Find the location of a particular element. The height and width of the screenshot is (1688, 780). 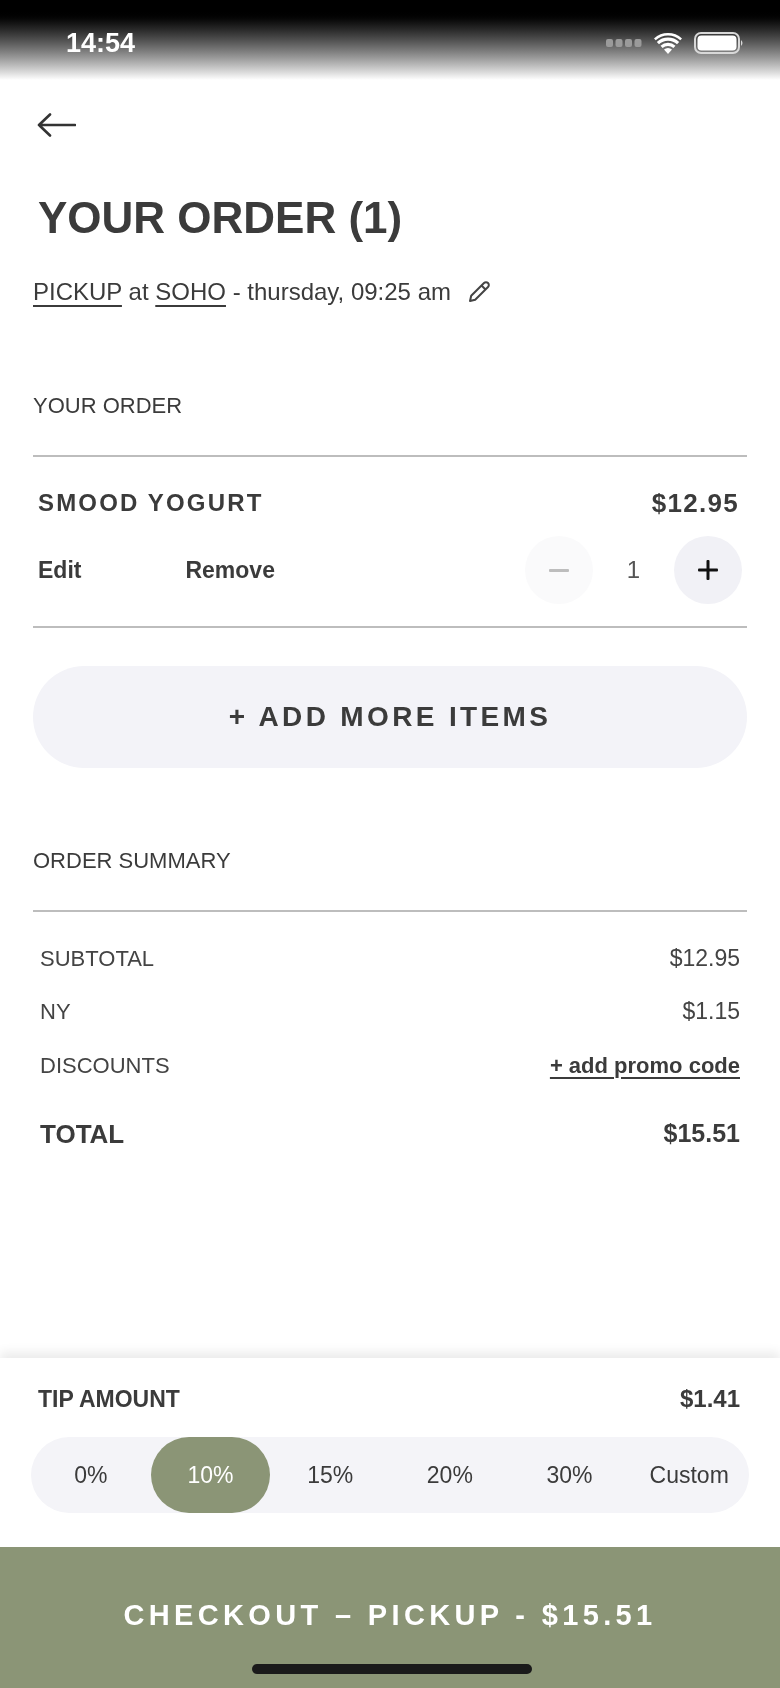

minus-icon is located at coordinates (558, 570).